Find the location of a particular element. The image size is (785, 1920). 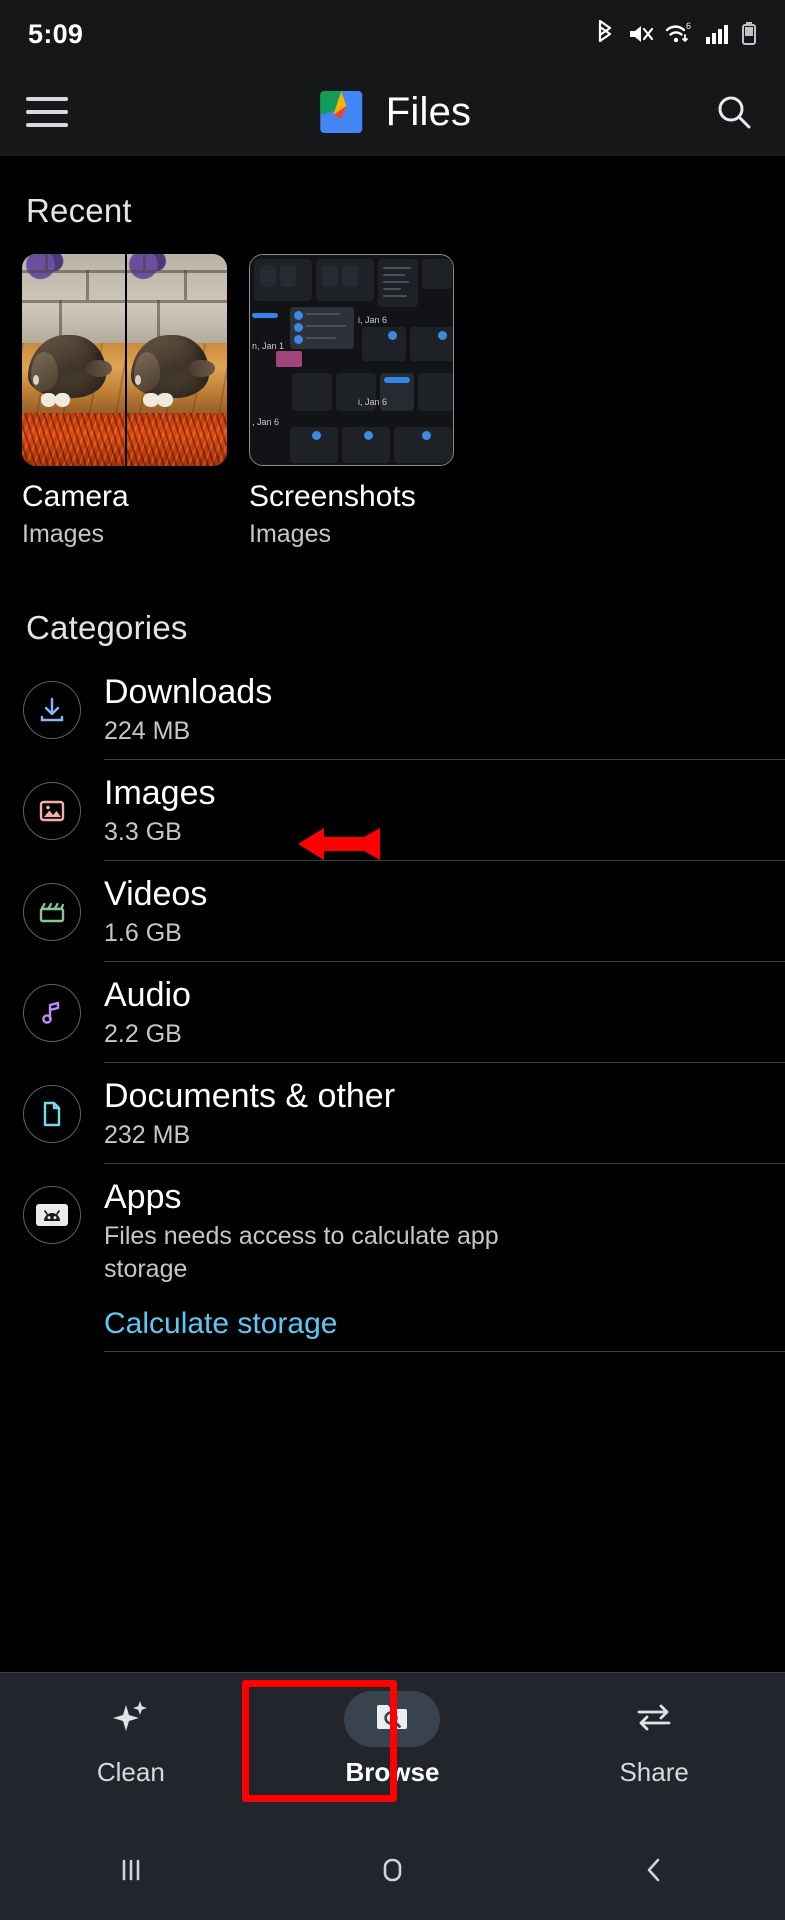

home-icon is located at coordinates (392, 1870).